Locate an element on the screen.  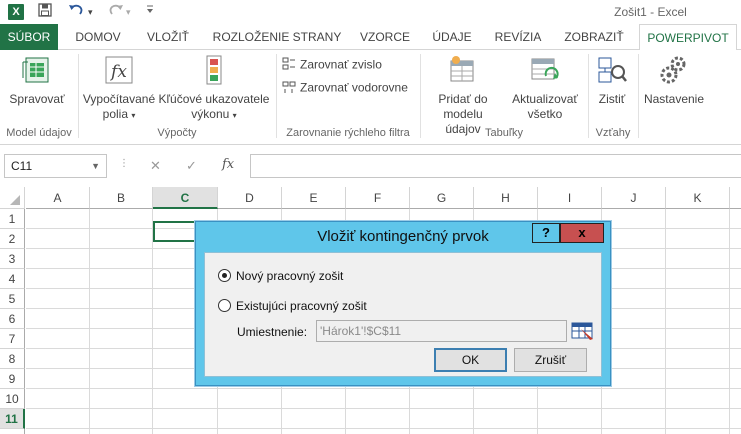
manage-button: Spravovať is located at coordinates (37, 80).